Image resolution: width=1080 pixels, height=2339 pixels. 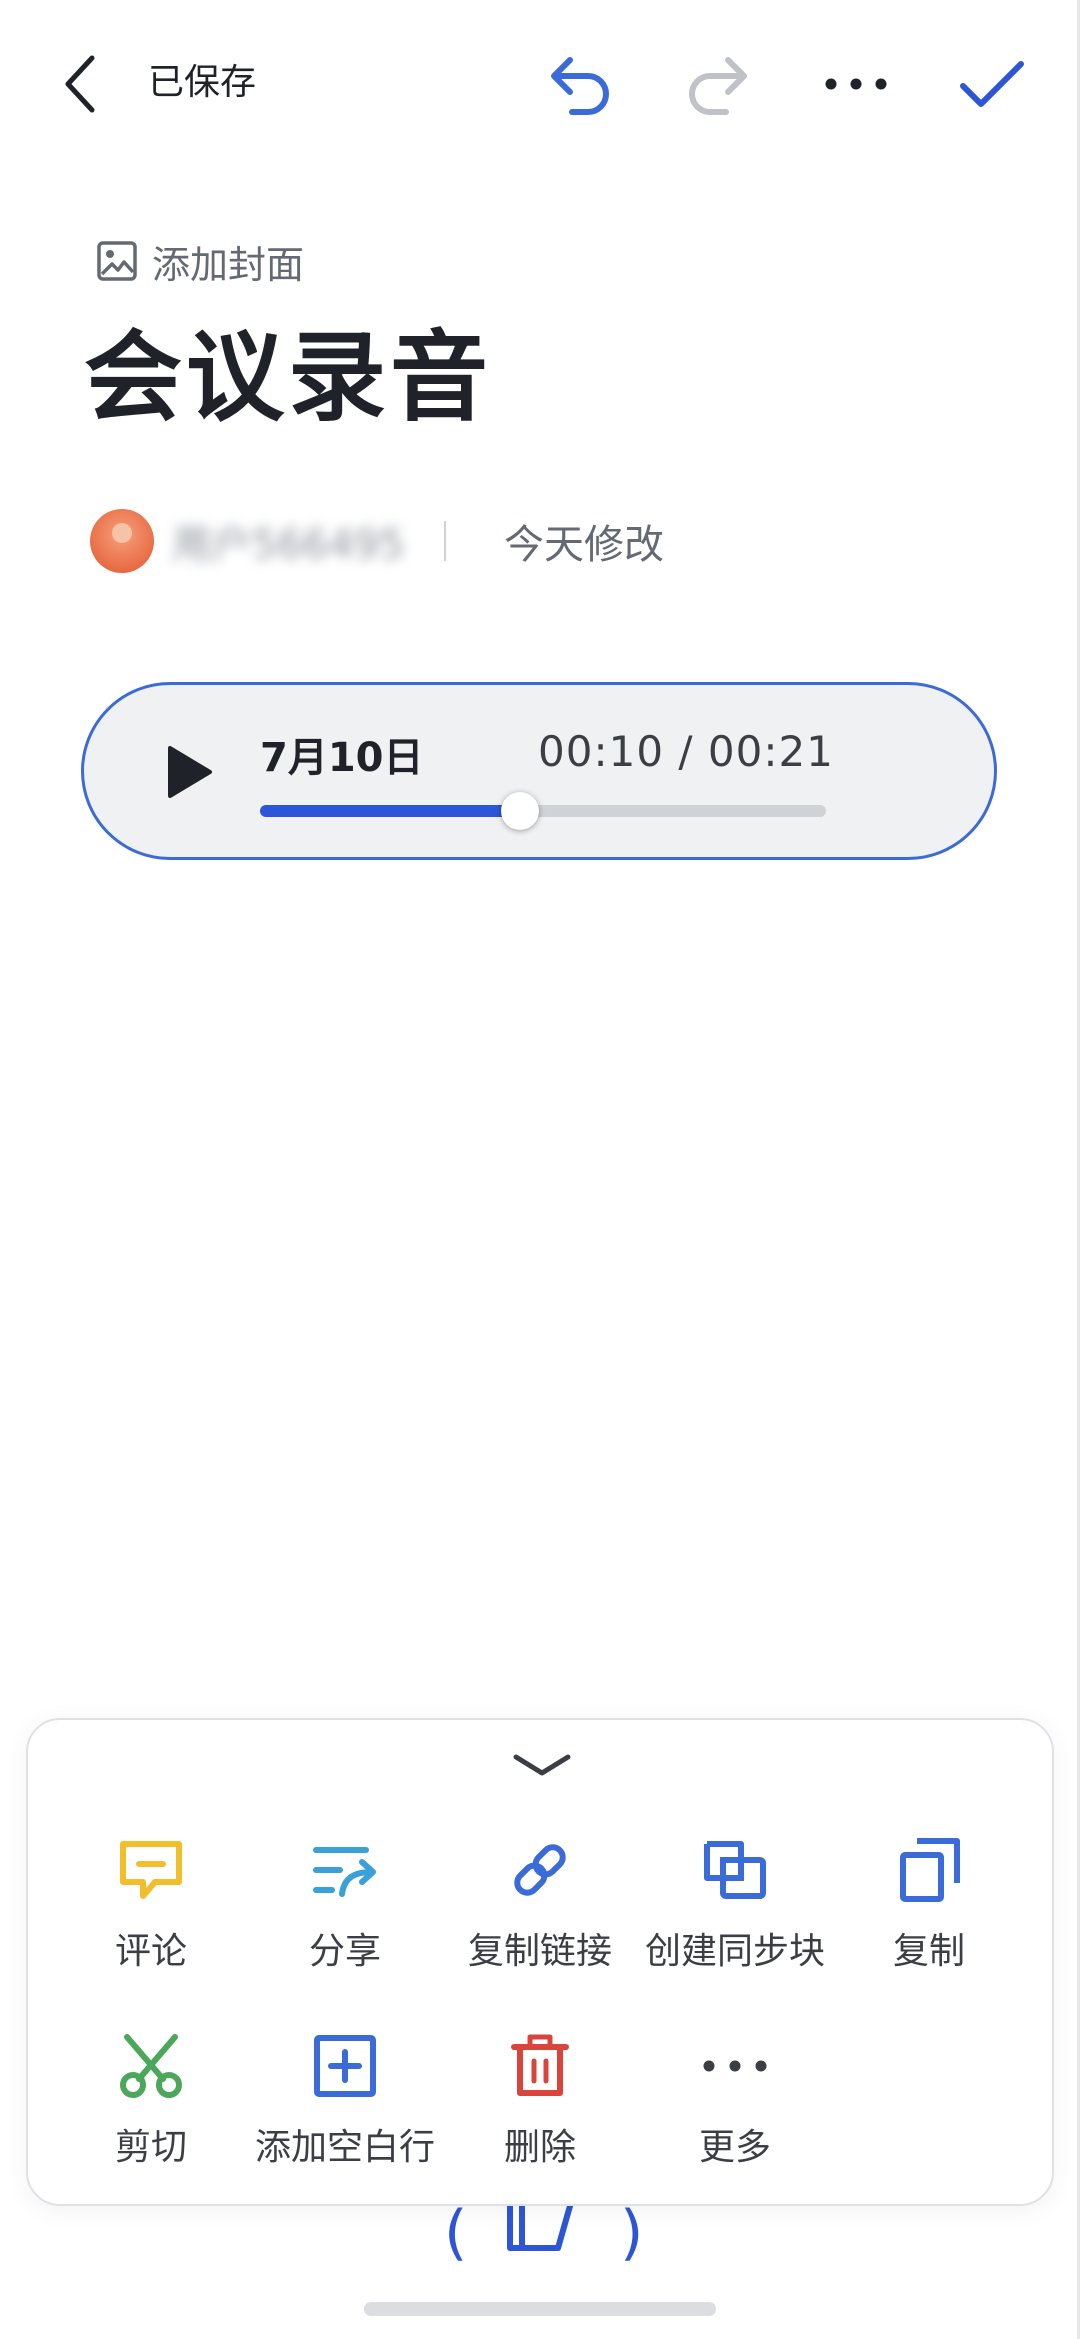 I want to click on action-comment: 评论, so click(x=151, y=1901).